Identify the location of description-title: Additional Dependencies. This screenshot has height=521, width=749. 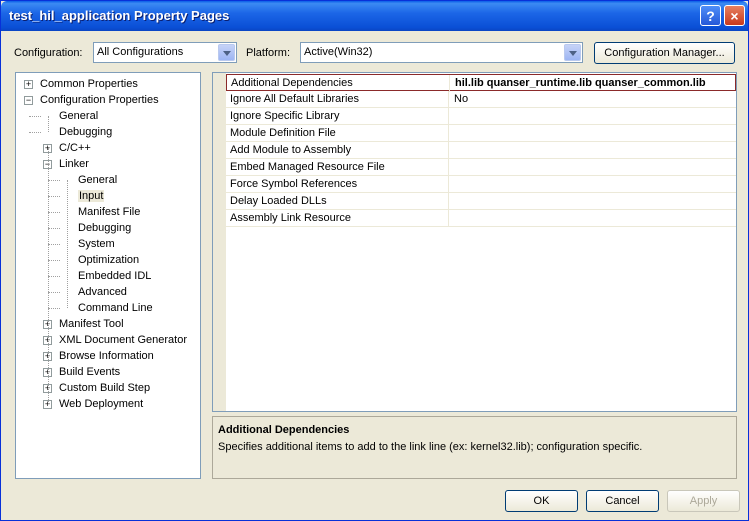
(284, 430).